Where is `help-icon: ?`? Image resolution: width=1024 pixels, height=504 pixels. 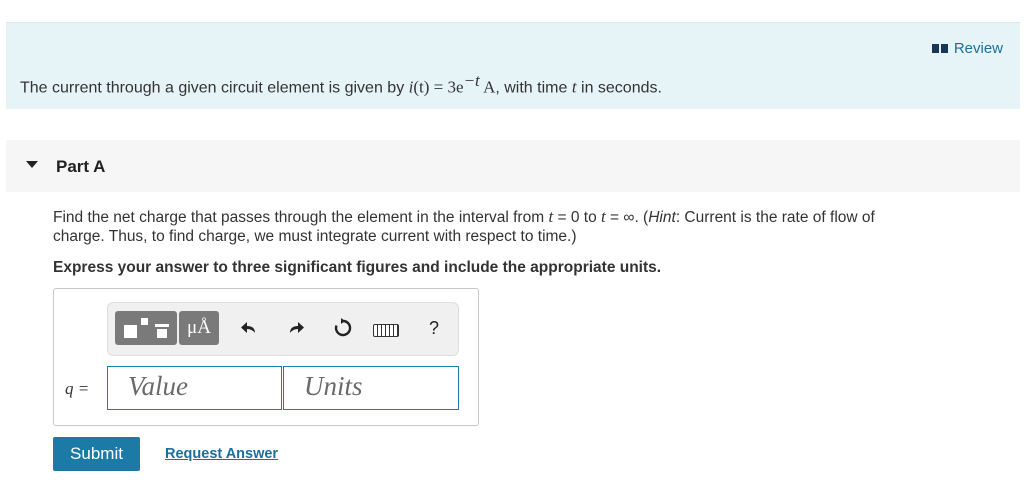 help-icon: ? is located at coordinates (434, 328).